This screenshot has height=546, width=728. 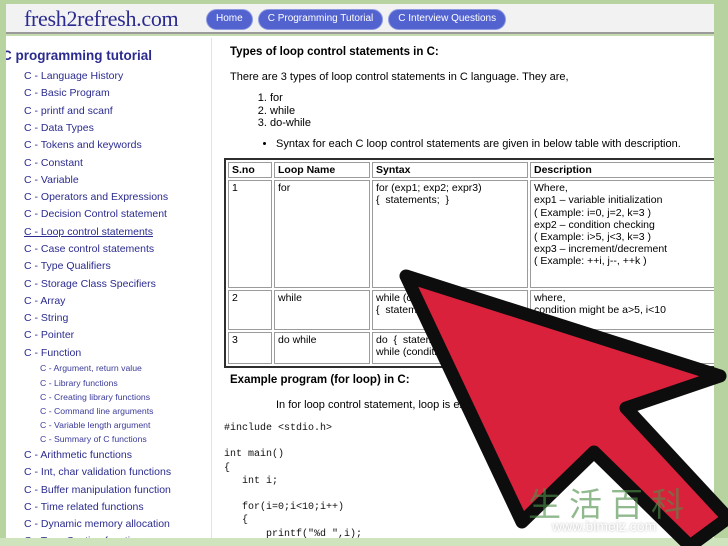 What do you see at coordinates (109, 524) in the screenshot?
I see `sidebar-item-27: C - Dynamic memory allocation` at bounding box center [109, 524].